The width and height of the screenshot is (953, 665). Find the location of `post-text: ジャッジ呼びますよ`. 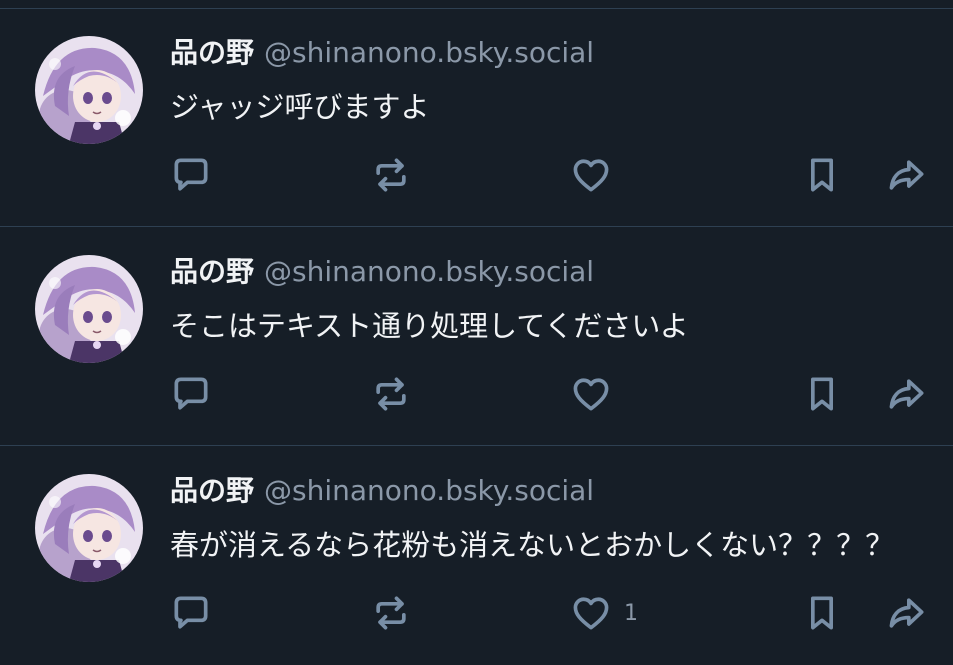

post-text: ジャッジ呼びますよ is located at coordinates (300, 107).